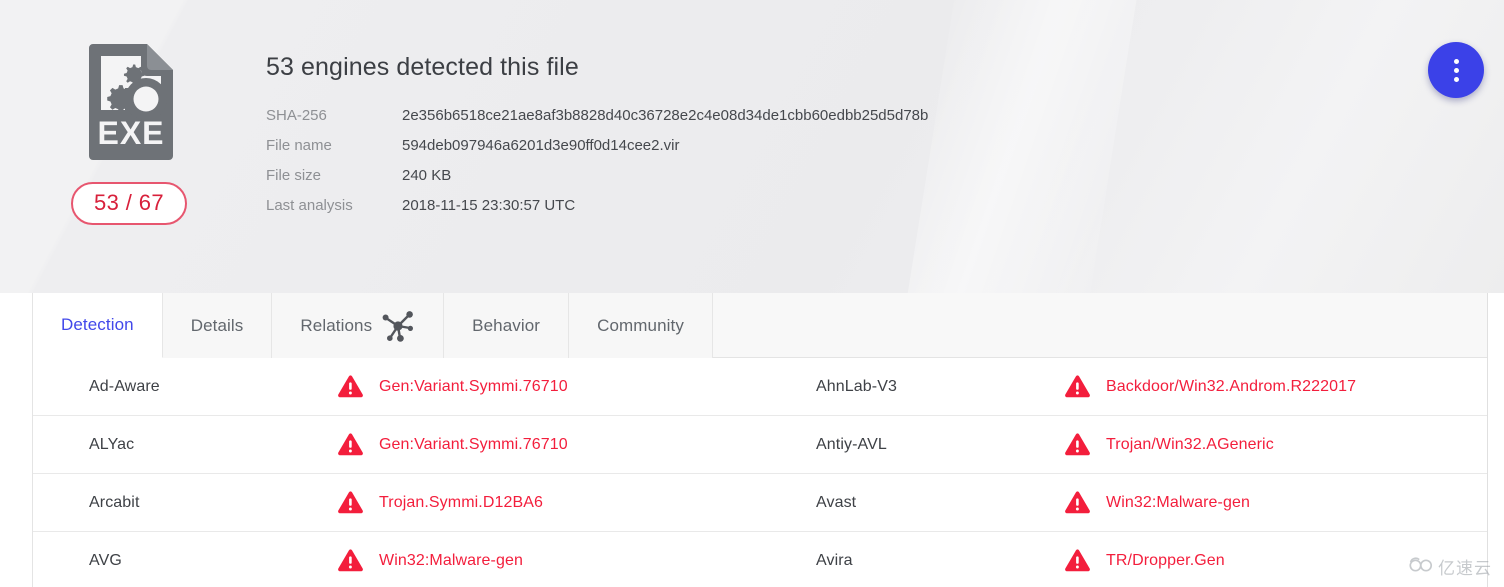 The image size is (1504, 587). Describe the element at coordinates (296, 115) in the screenshot. I see `metadata-label: SHA-256` at that location.